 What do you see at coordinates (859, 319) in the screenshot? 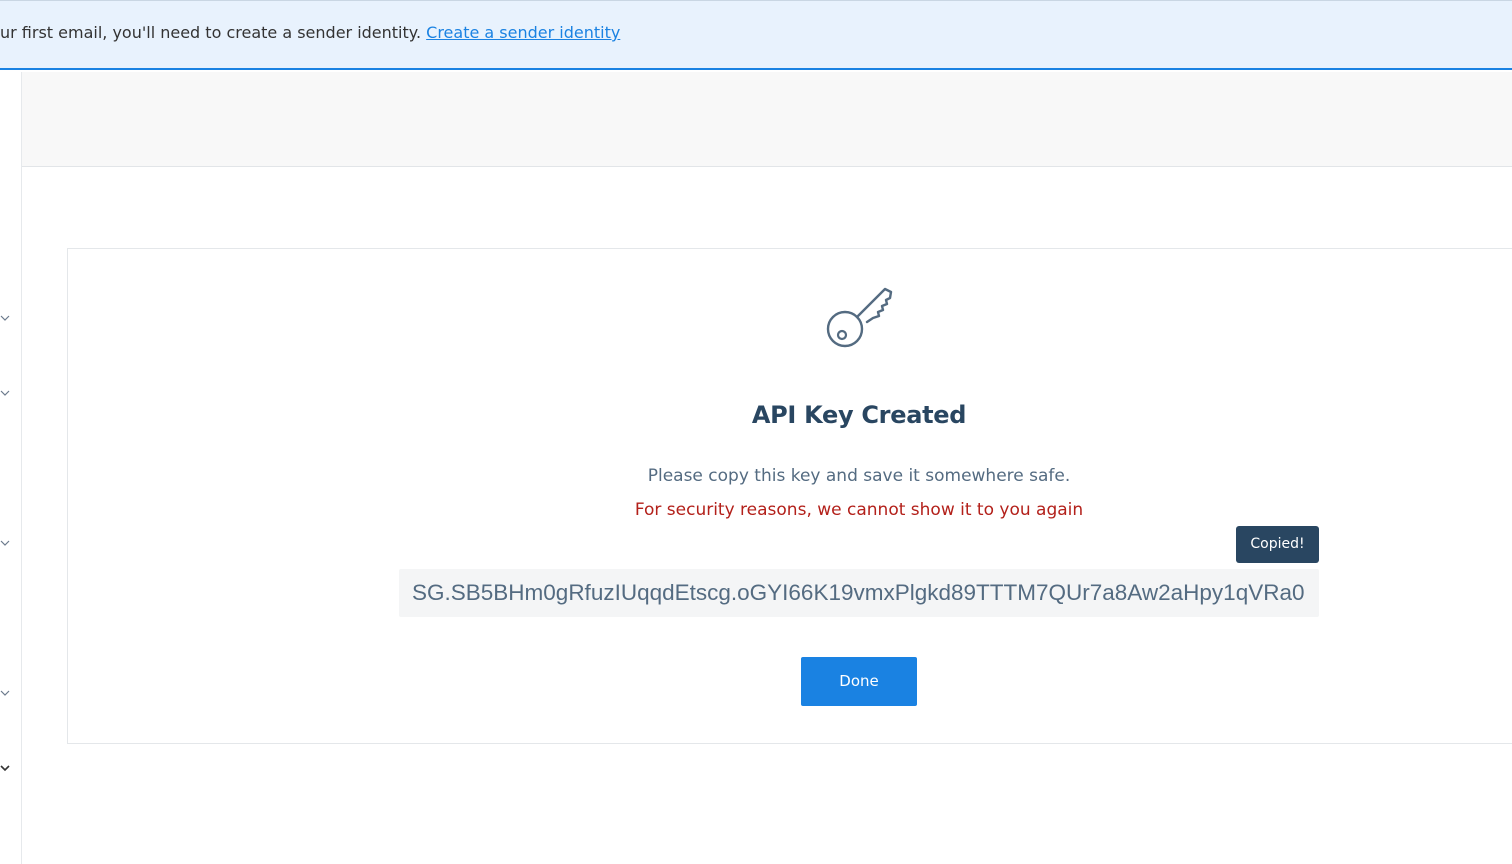
I see `key-icon` at bounding box center [859, 319].